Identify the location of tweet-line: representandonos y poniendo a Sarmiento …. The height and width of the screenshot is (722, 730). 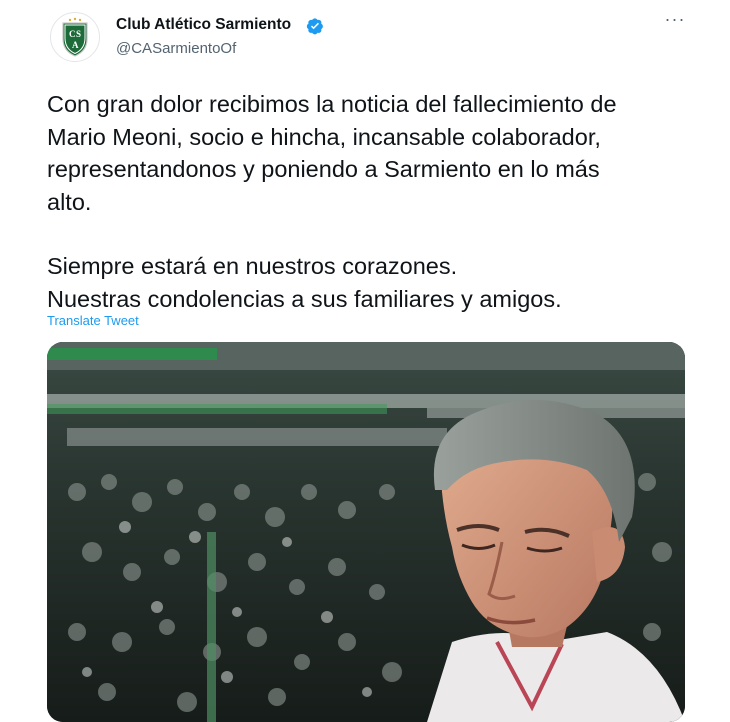
(323, 169).